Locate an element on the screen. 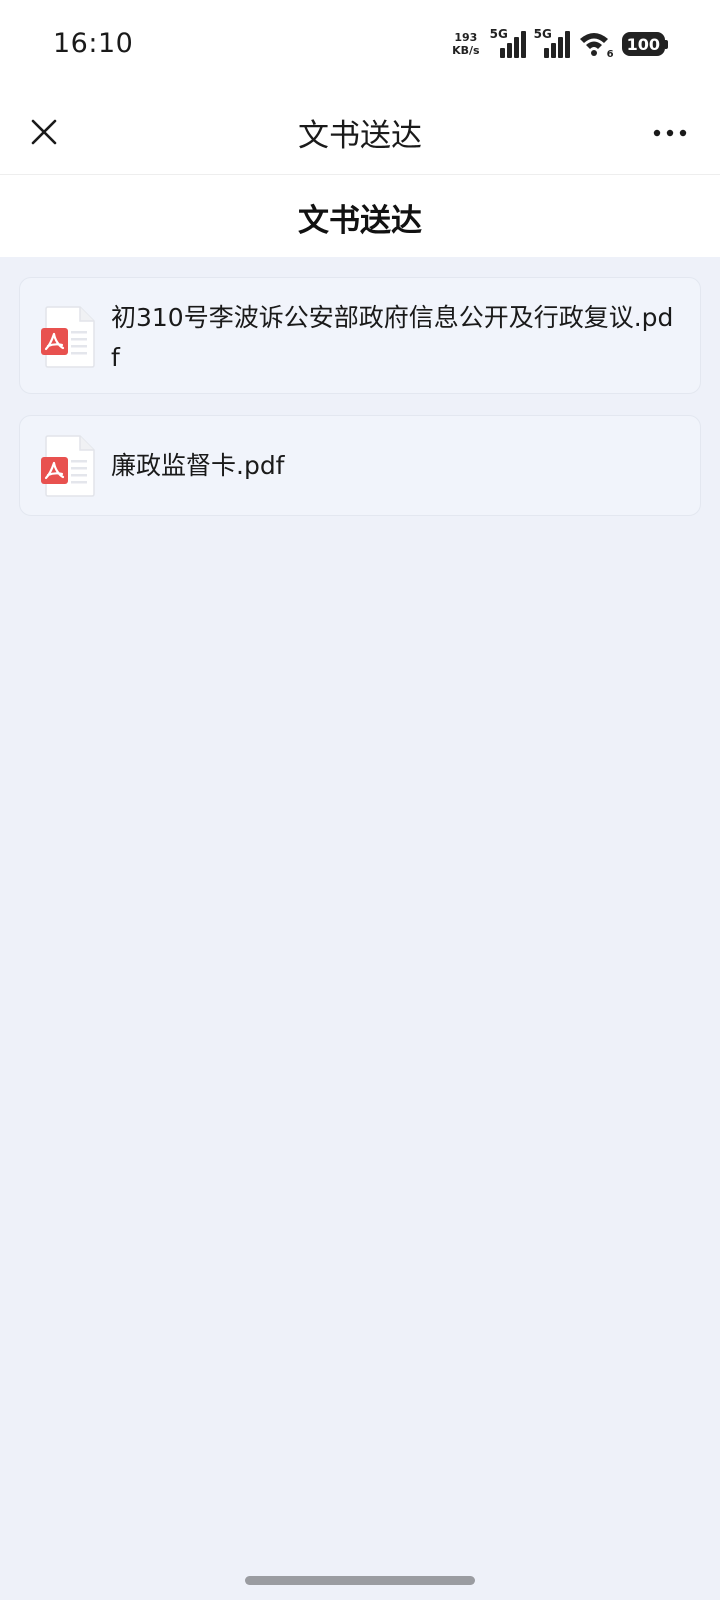 This screenshot has width=720, height=1600. file-name: 廉政监督卡.pdf is located at coordinates (198, 465).